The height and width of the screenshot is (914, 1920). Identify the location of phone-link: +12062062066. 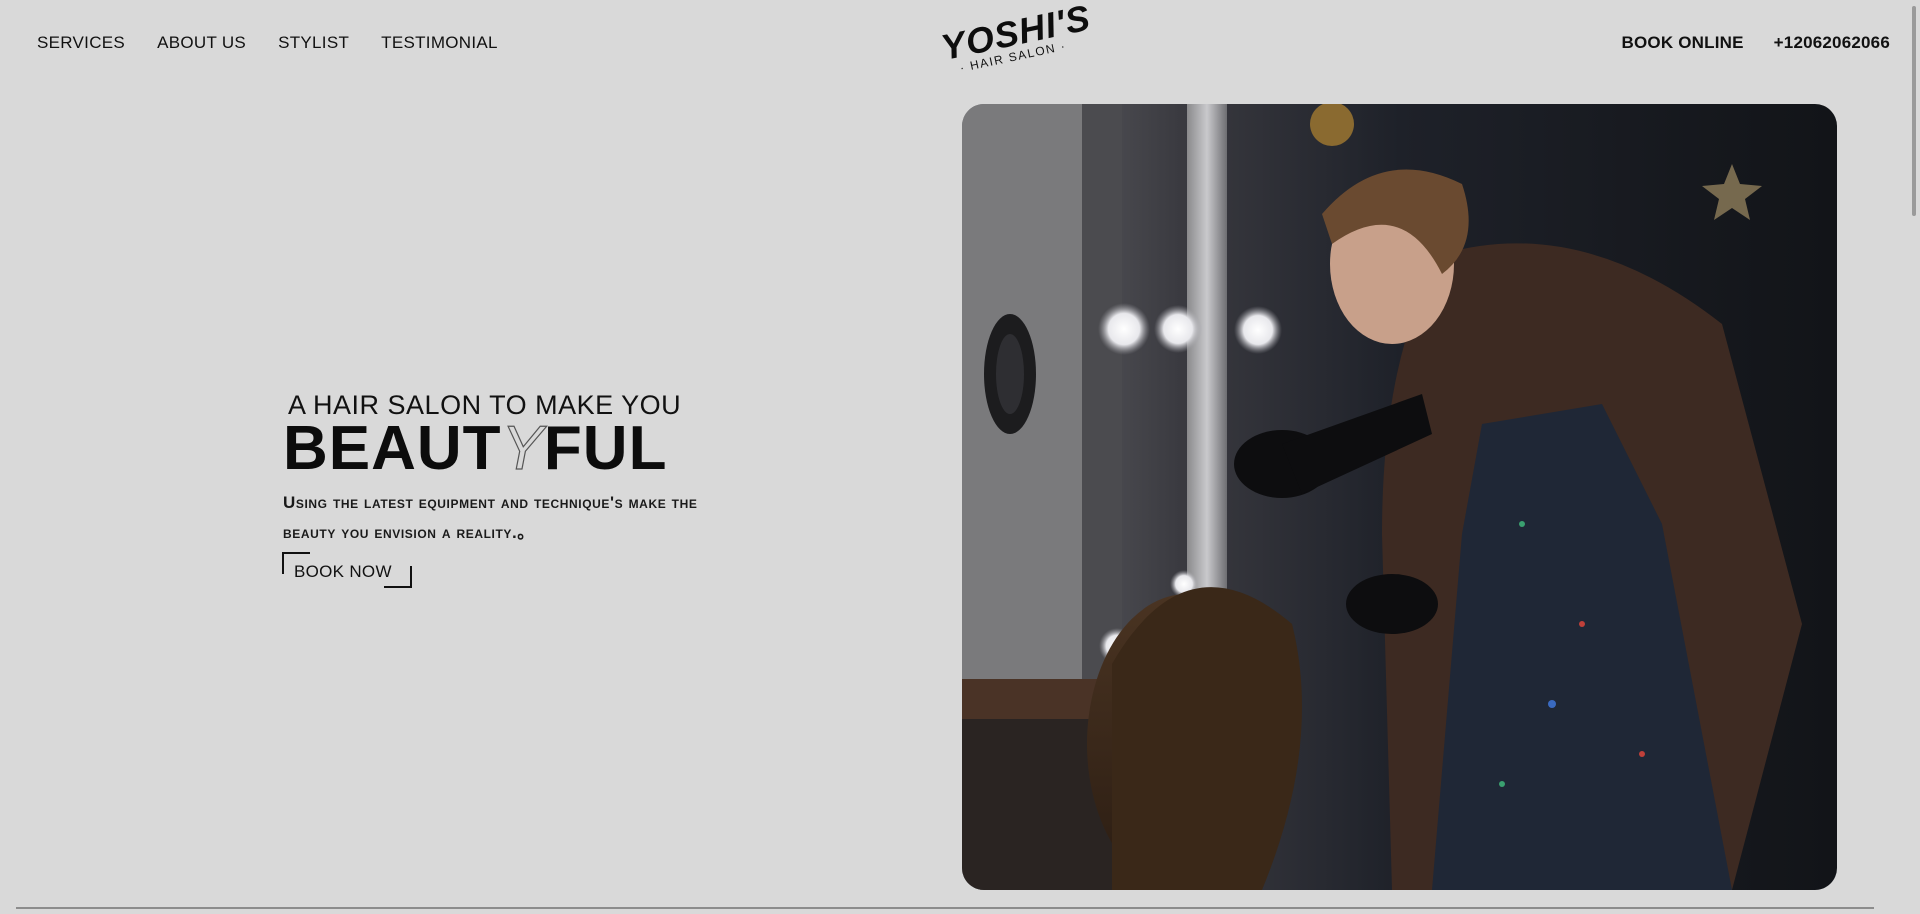
(1832, 43).